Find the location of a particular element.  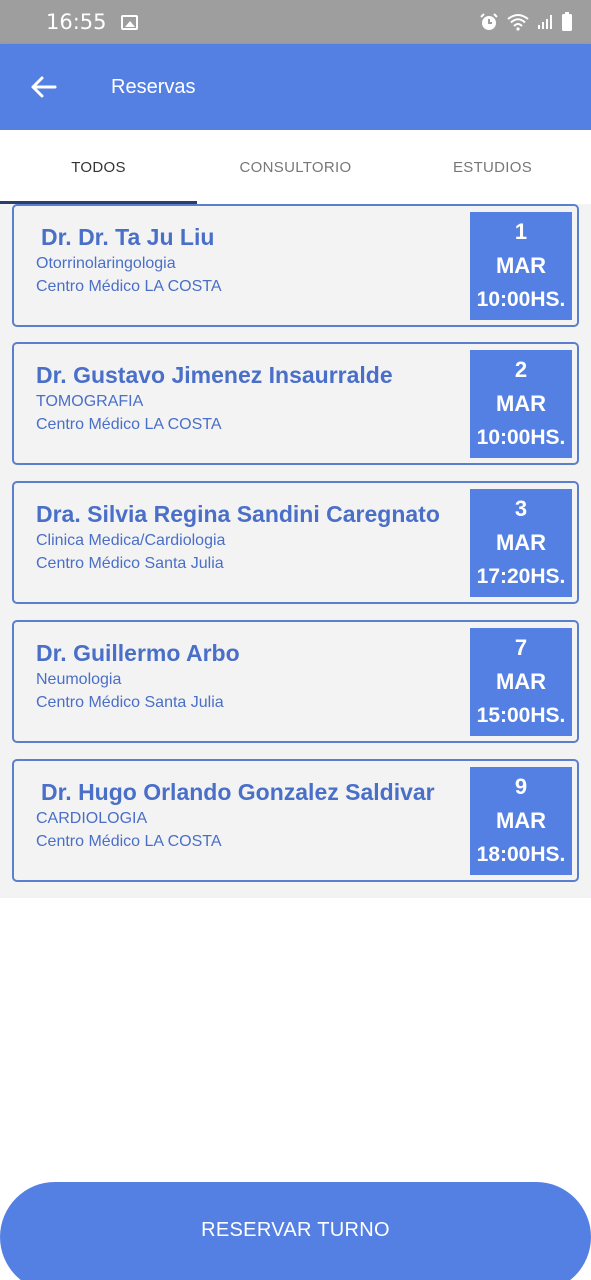

app-bar: Reservas is located at coordinates (295, 87).